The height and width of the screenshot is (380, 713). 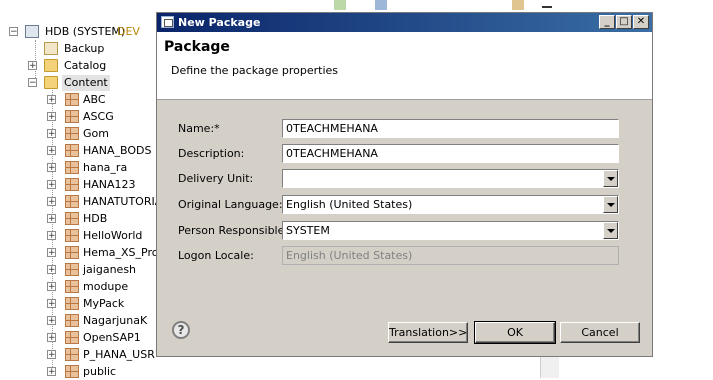 What do you see at coordinates (428, 332) in the screenshot?
I see `translation-button: Translation>>` at bounding box center [428, 332].